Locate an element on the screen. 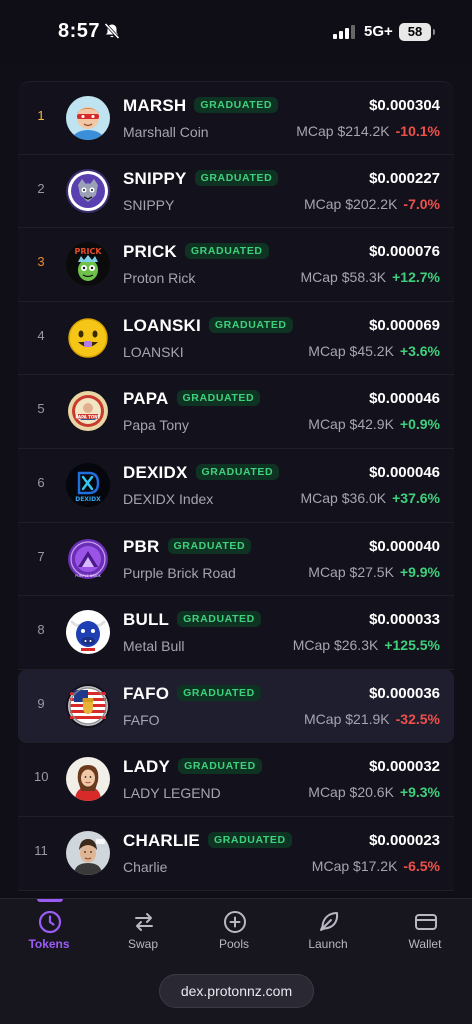  token-symbol-line: PRICK GRADUATED is located at coordinates (196, 252).